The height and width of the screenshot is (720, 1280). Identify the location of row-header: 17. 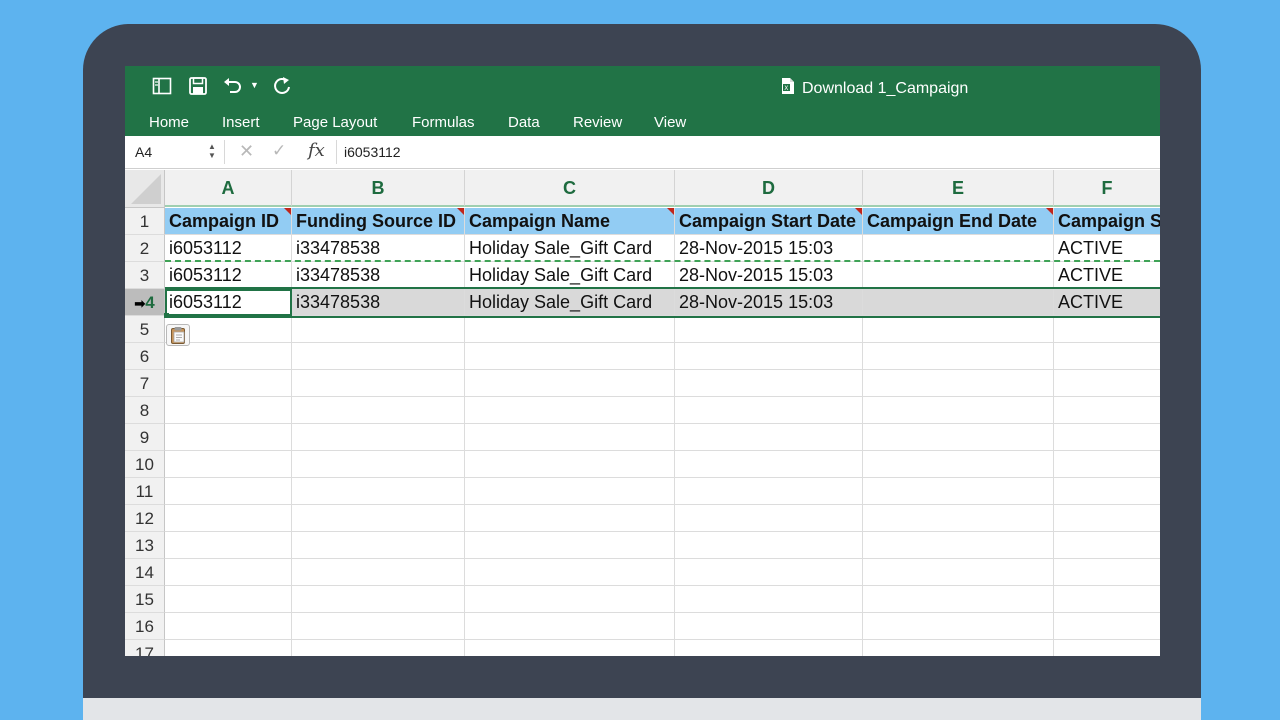
(145, 648).